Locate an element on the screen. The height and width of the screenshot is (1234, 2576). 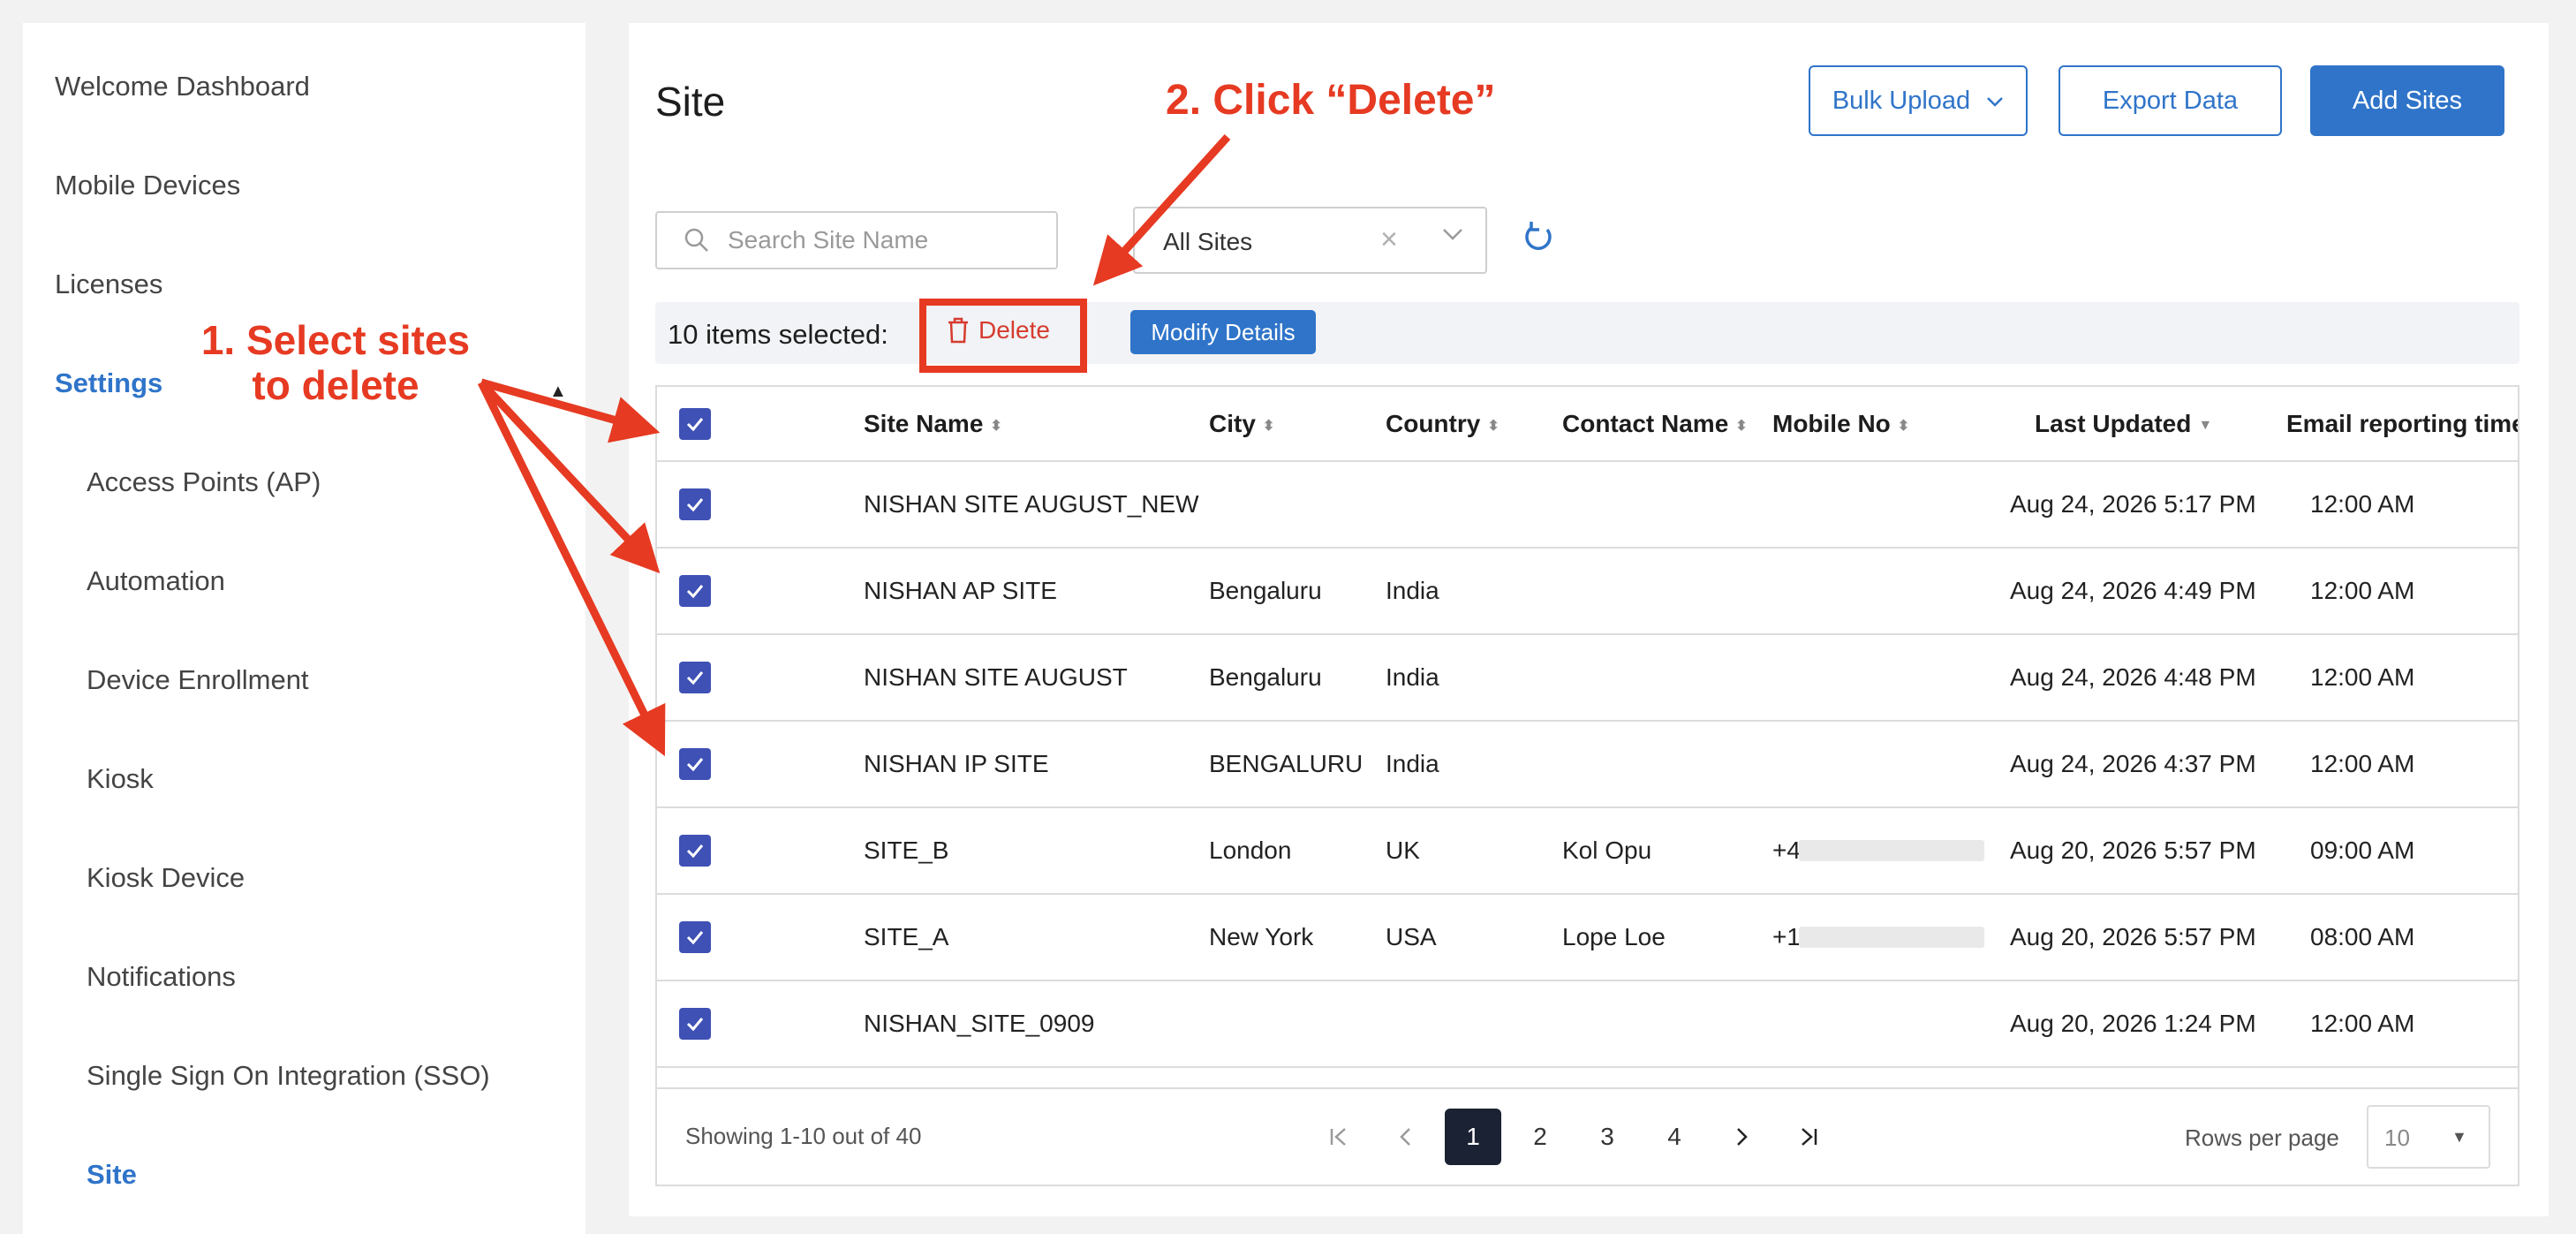
cell-site-name: NISHAN SITE AUGUST_NEW is located at coordinates (1031, 504).